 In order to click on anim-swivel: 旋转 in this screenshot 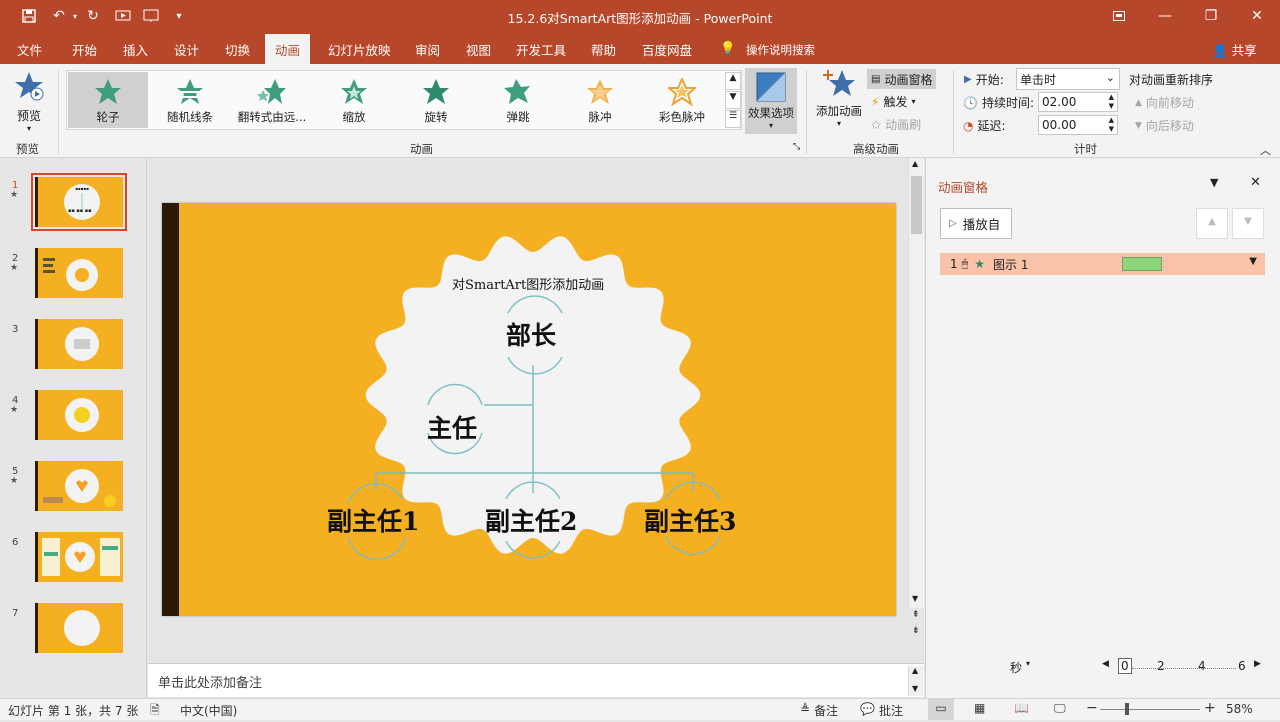, I will do `click(436, 100)`.